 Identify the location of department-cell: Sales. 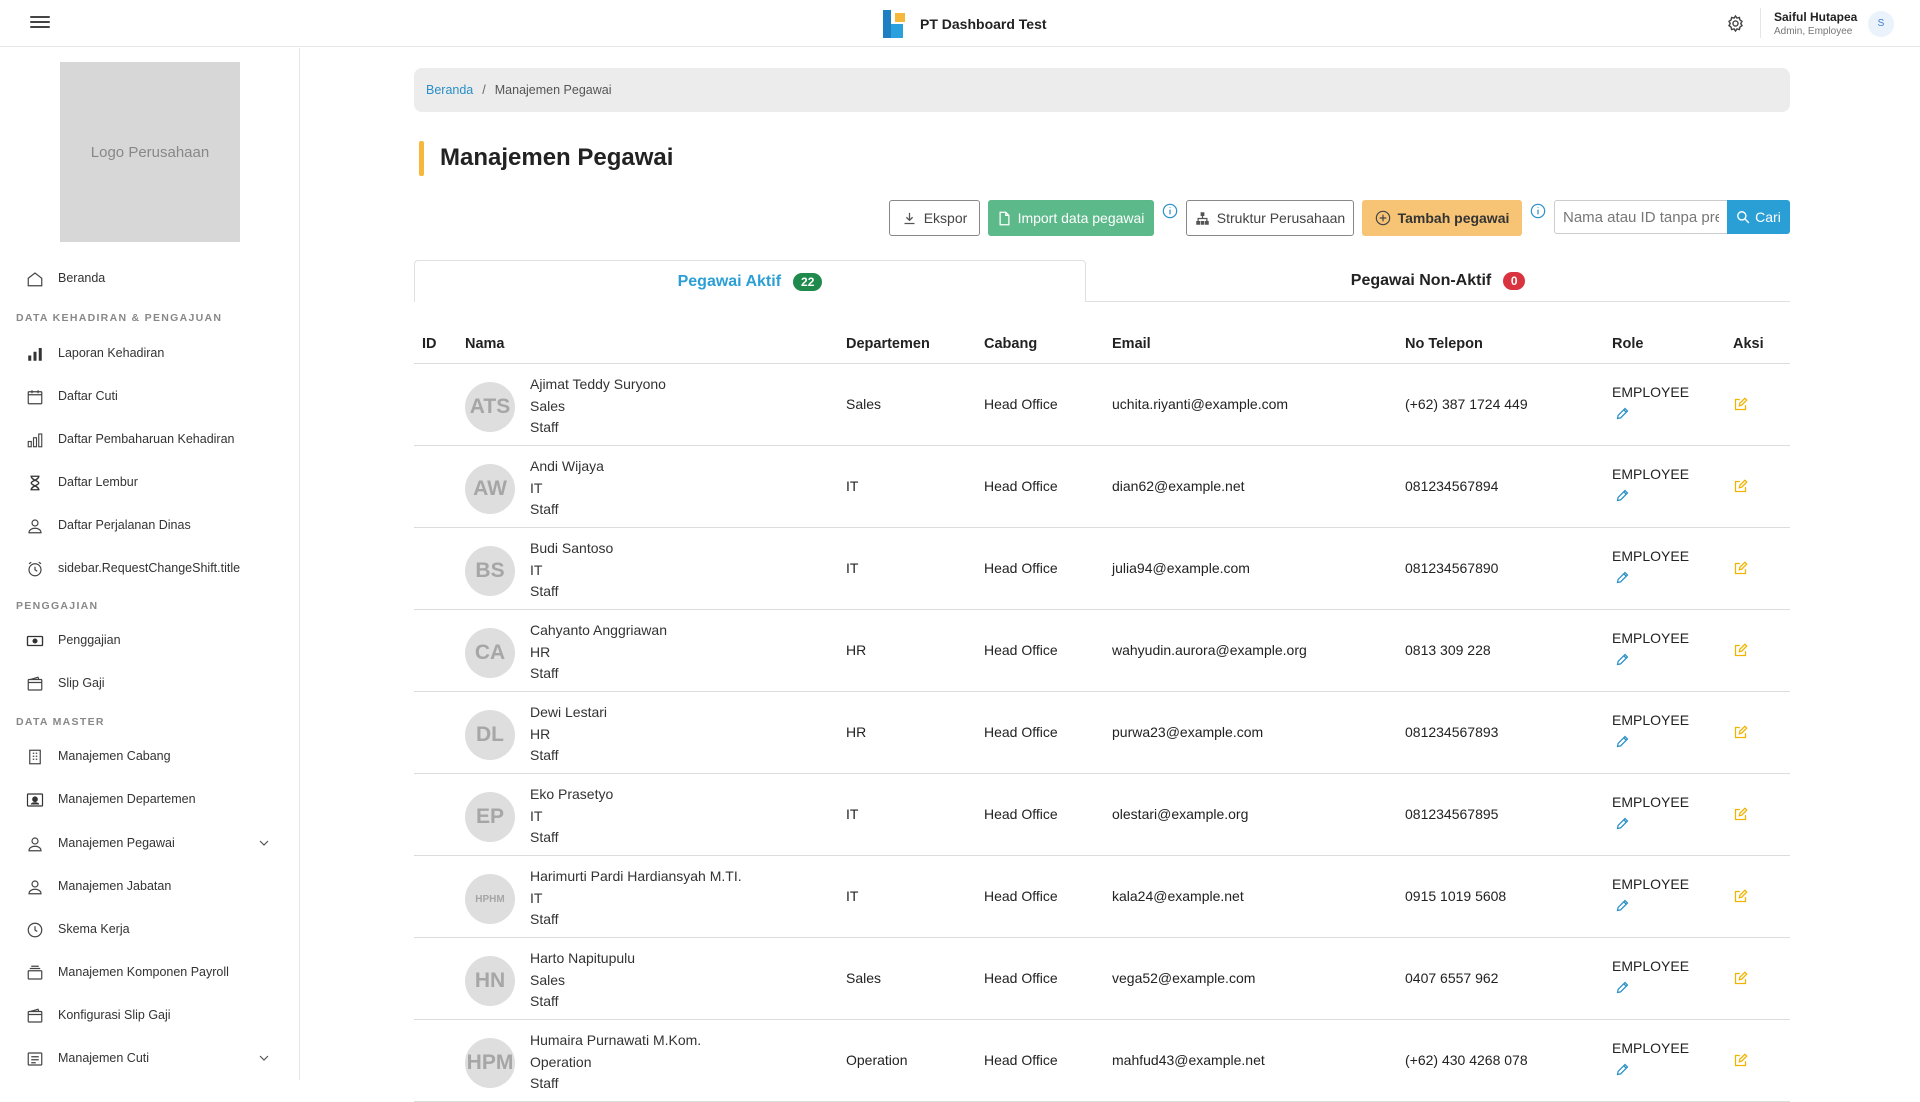
(864, 404).